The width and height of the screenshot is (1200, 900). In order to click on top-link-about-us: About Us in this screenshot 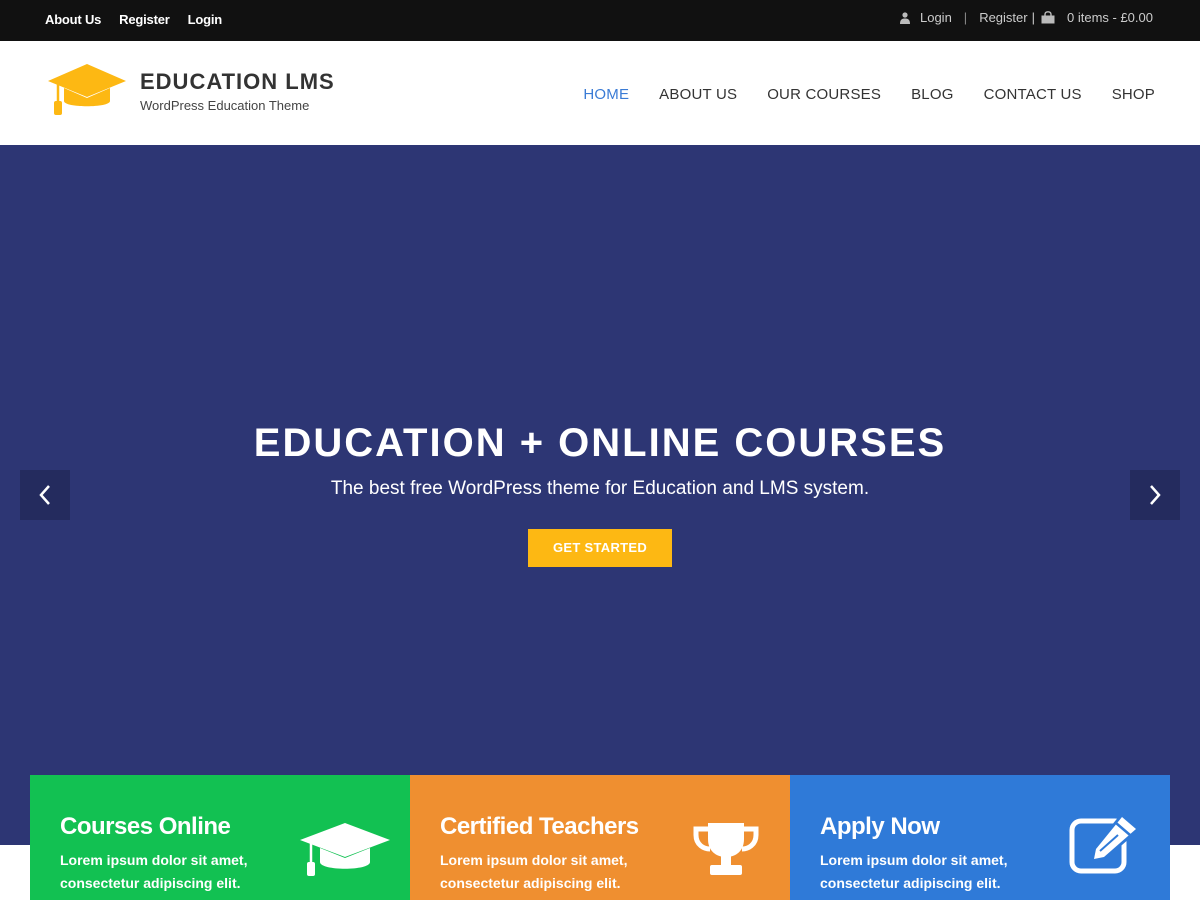, I will do `click(73, 19)`.